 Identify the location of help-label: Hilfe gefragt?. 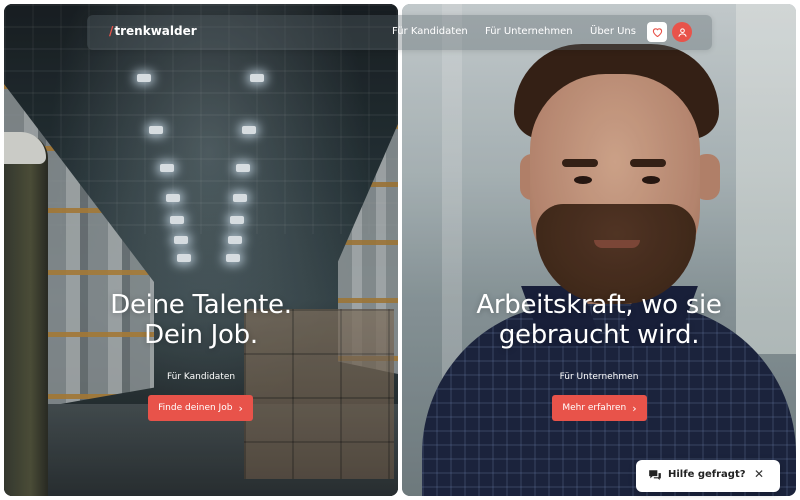
(707, 474).